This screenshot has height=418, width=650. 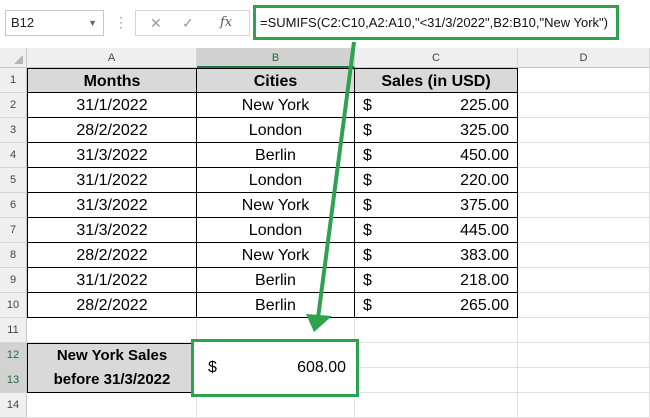 What do you see at coordinates (156, 23) in the screenshot?
I see `cancel-icon: ✕` at bounding box center [156, 23].